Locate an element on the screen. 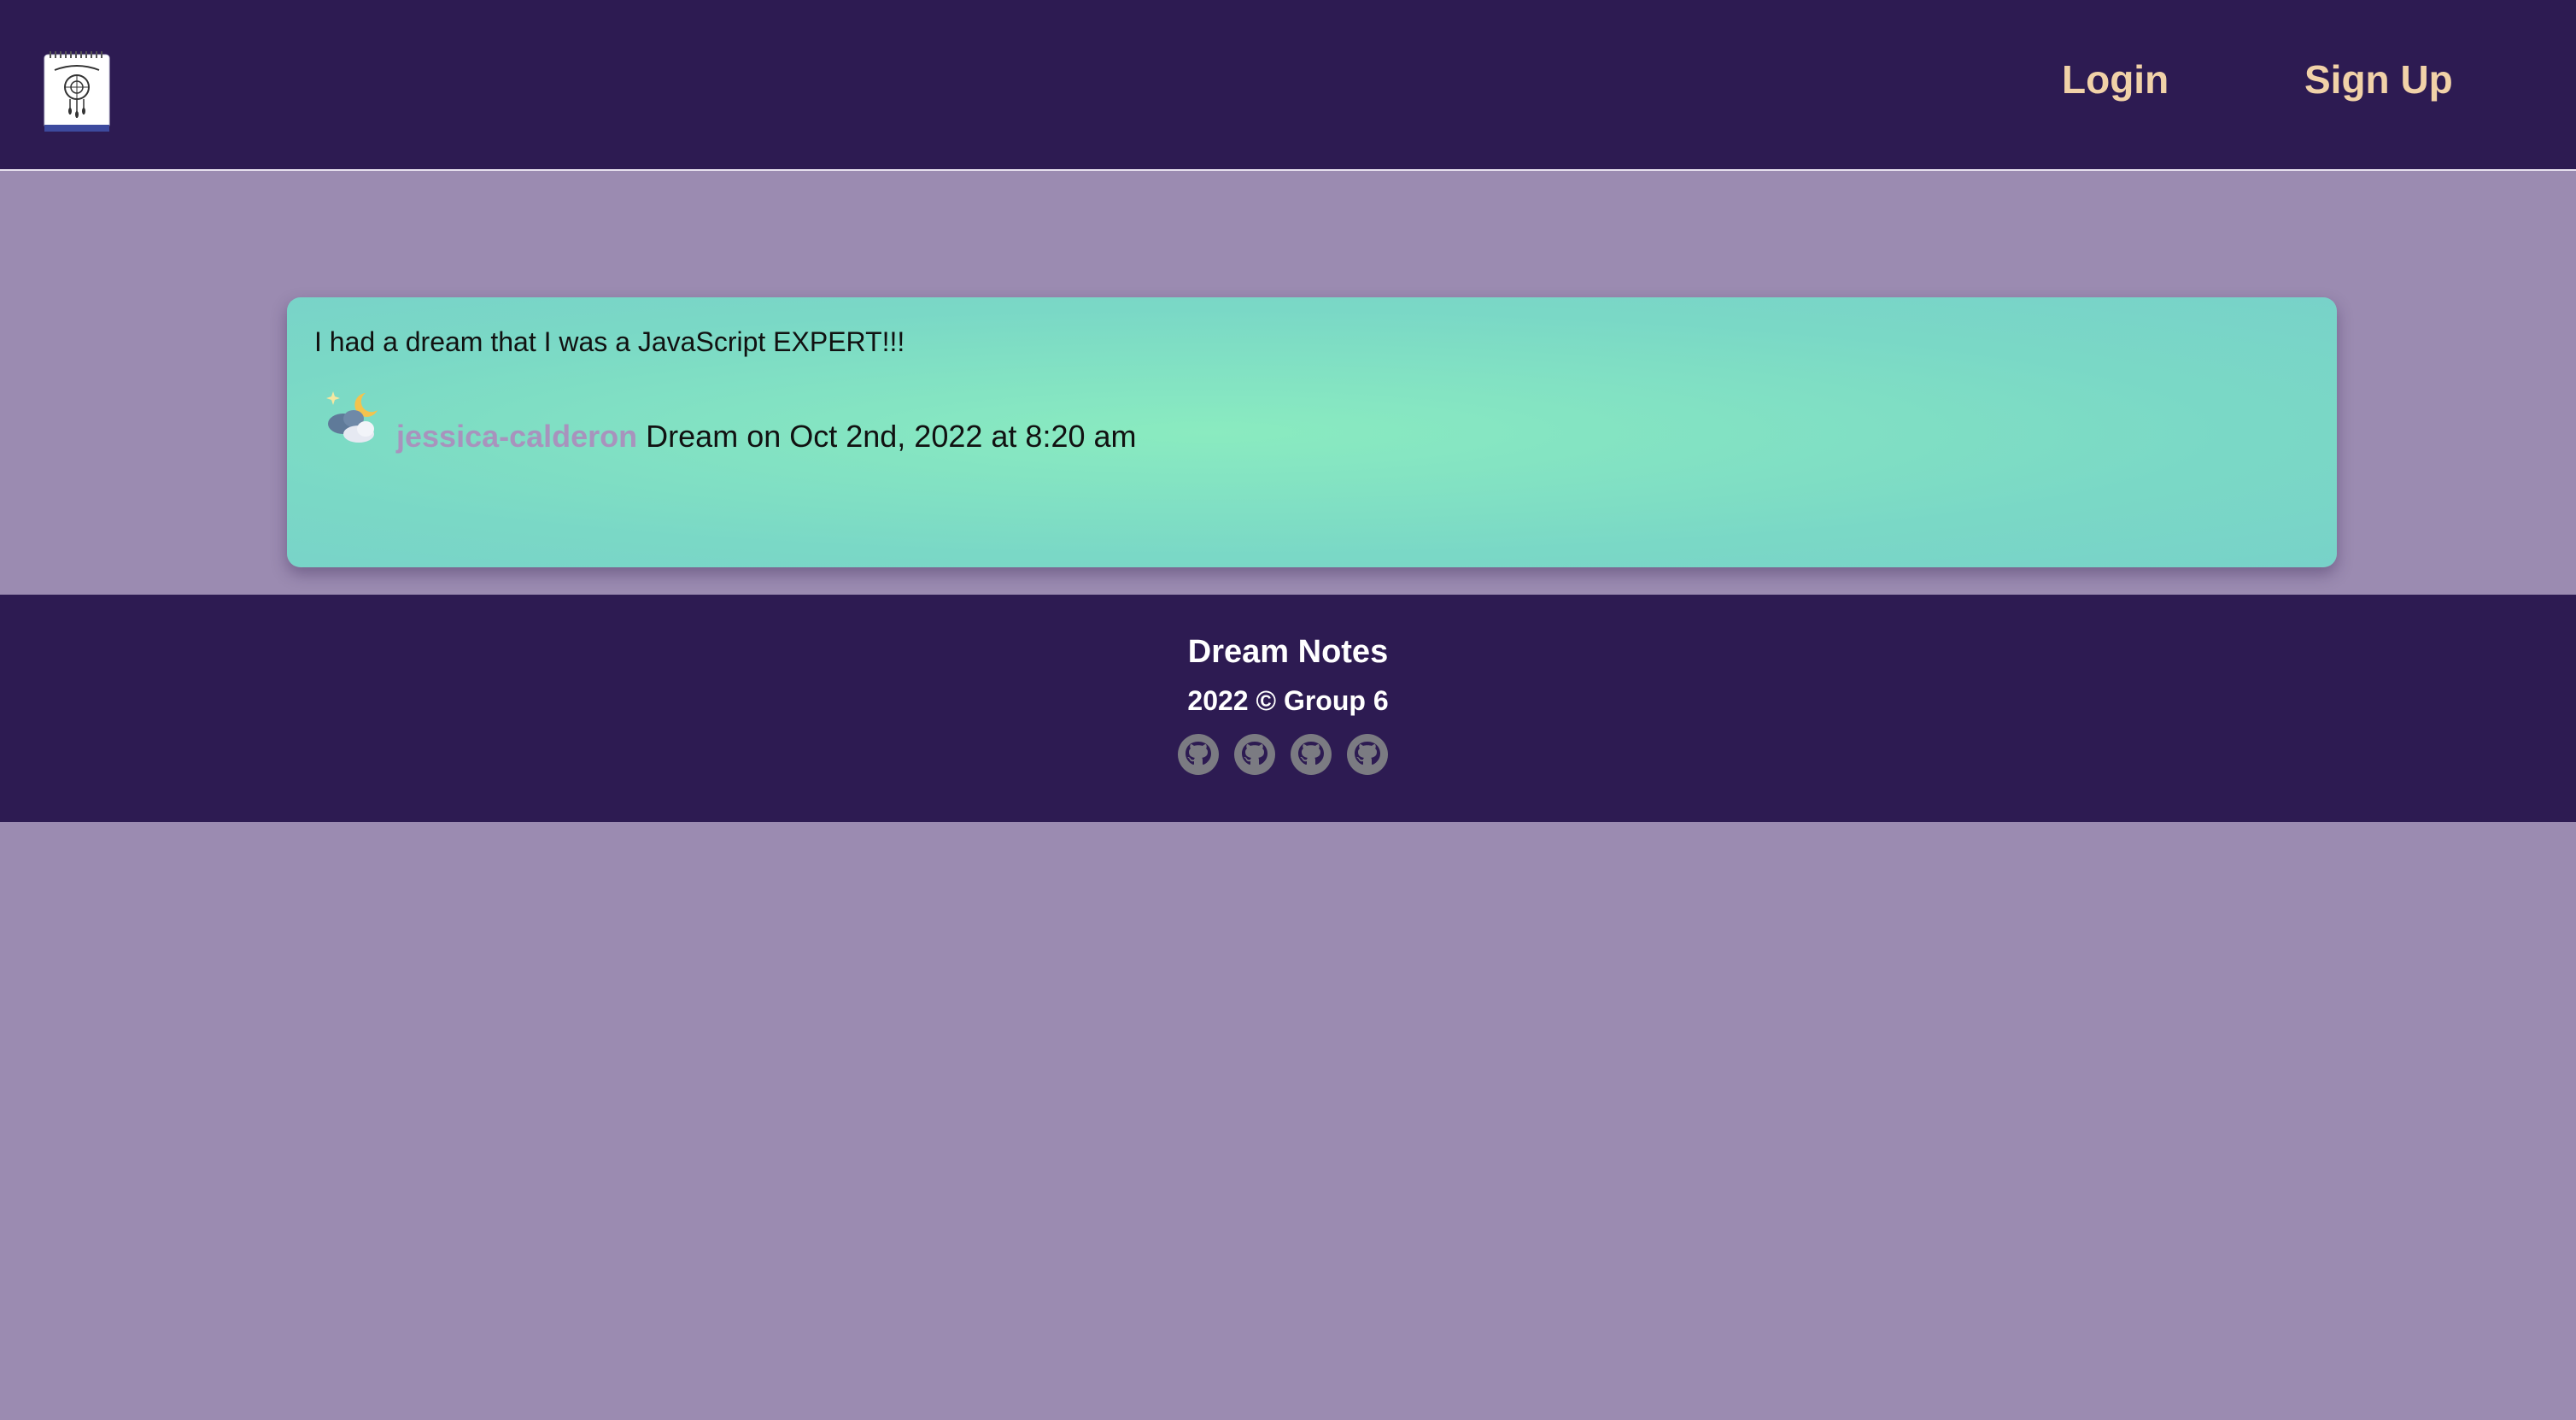  night-cloud-moon-icon is located at coordinates (353, 420).